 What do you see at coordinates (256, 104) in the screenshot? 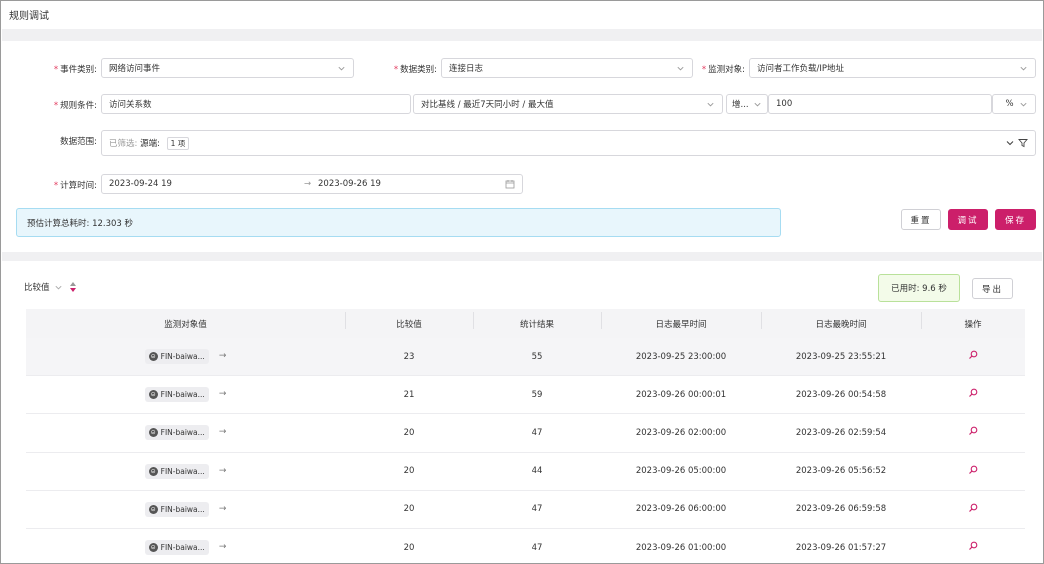
I see `rule-metric-select: 访问关系数` at bounding box center [256, 104].